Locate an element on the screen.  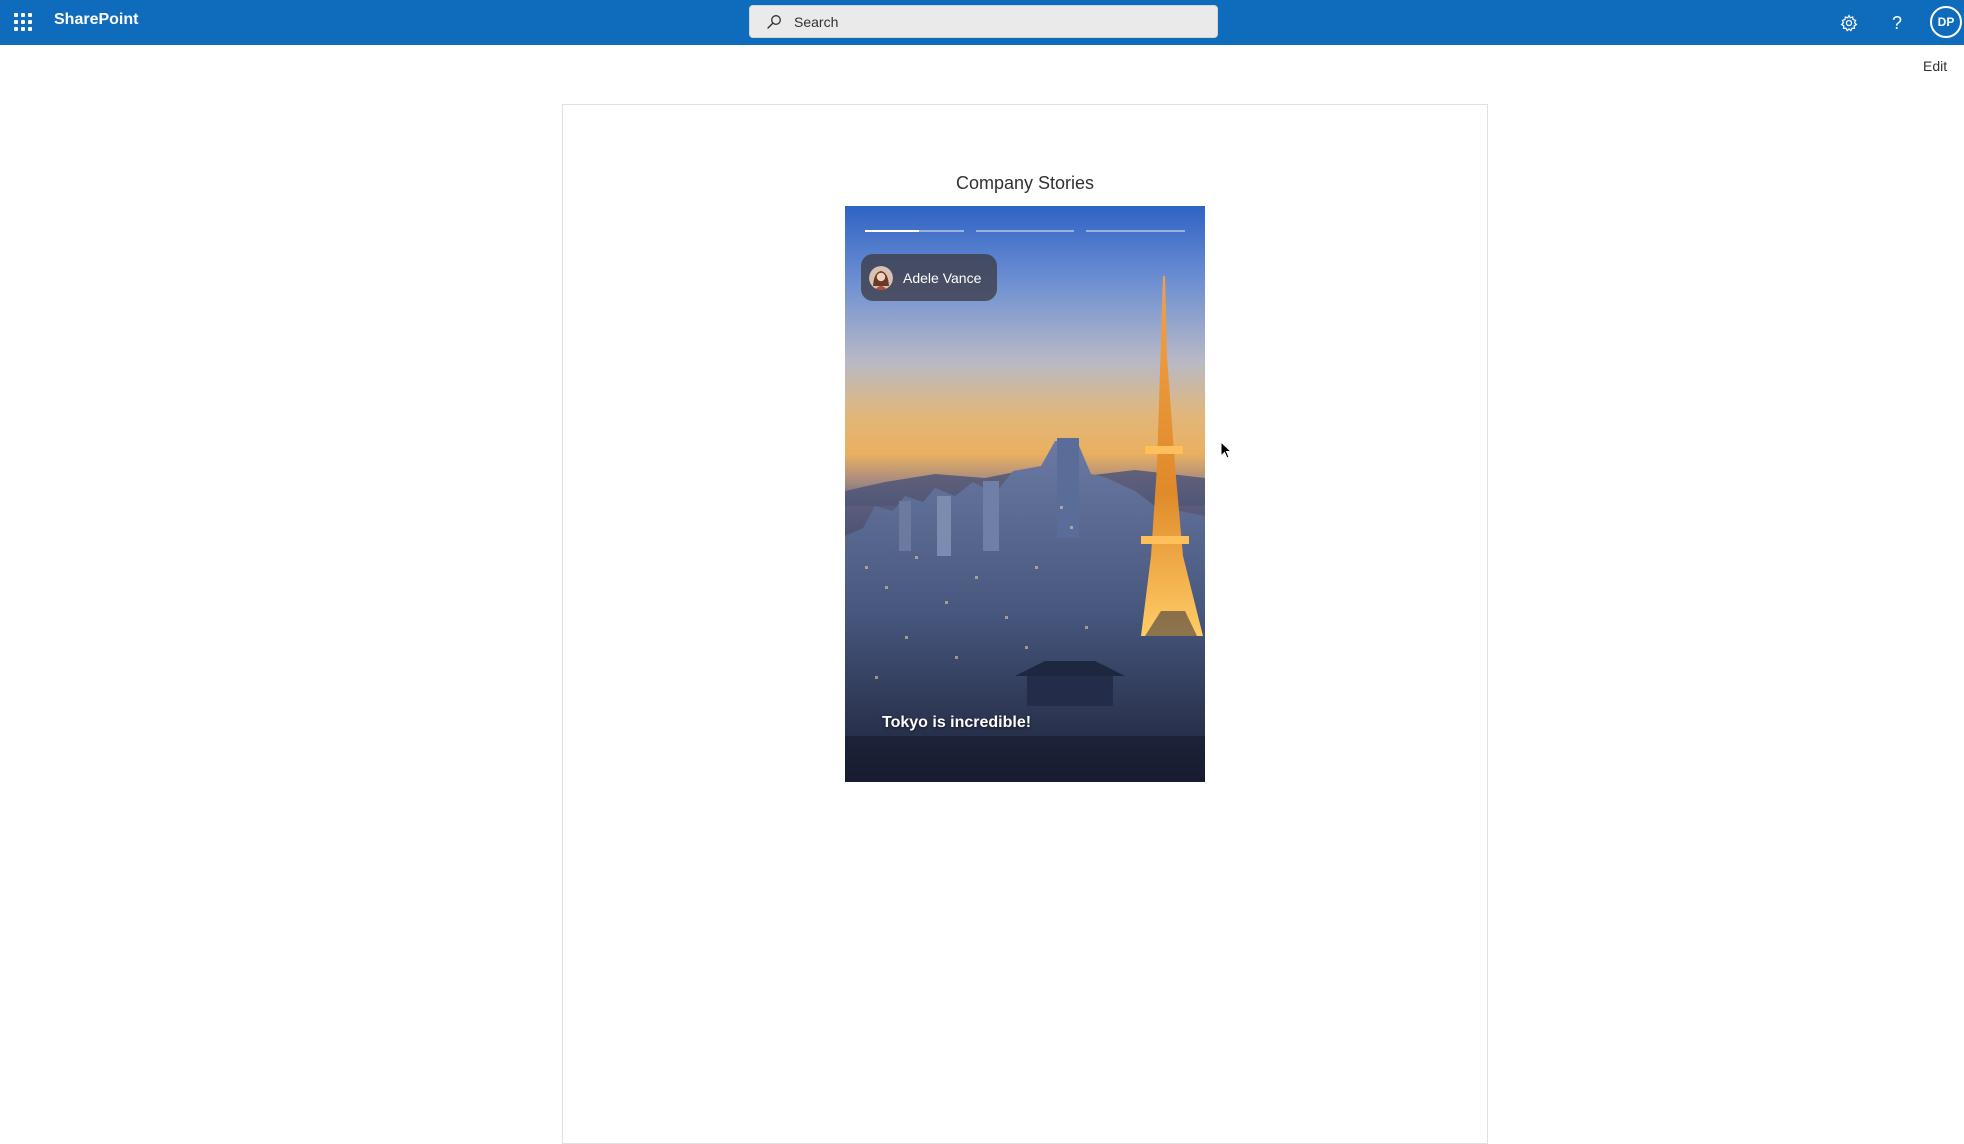
story-progress is located at coordinates (1025, 231).